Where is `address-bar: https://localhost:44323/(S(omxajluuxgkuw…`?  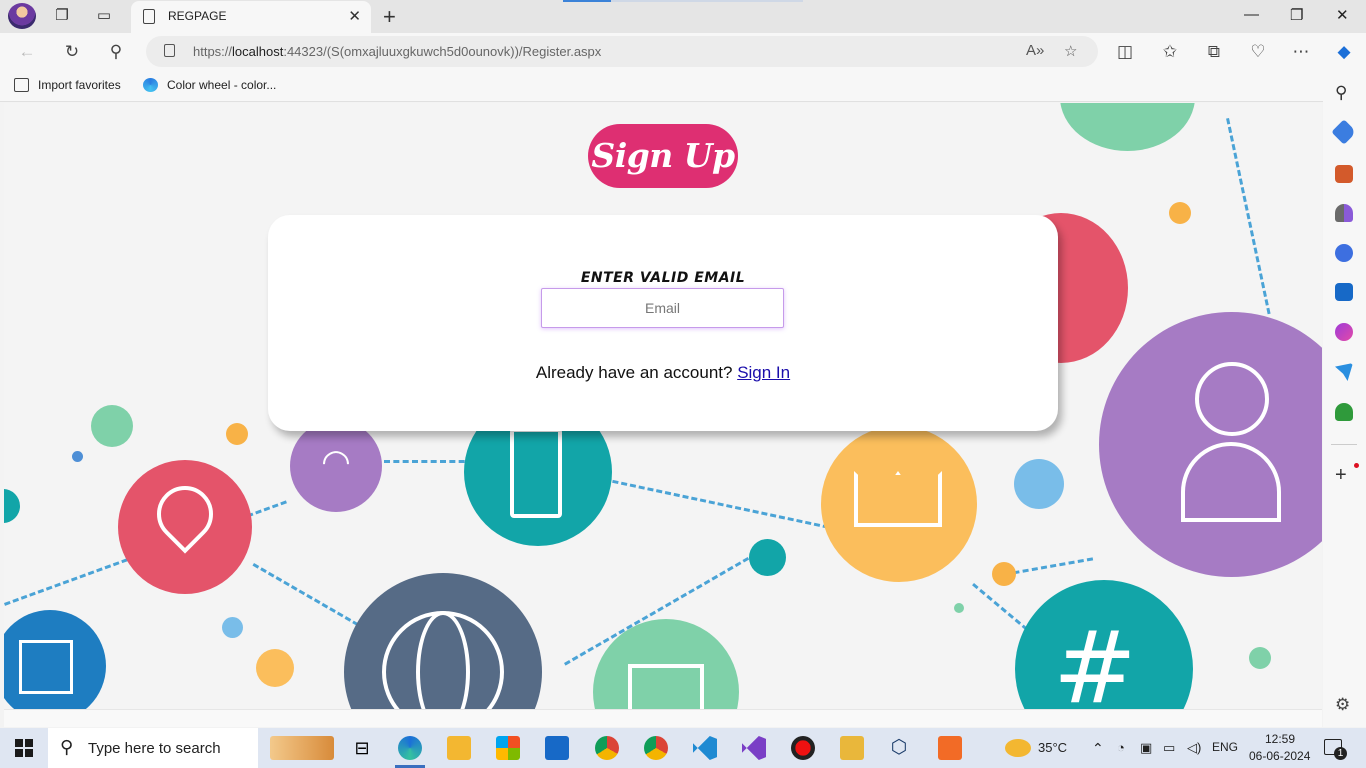
address-bar: https://localhost:44323/(S(omxajluuxgkuw… is located at coordinates (622, 51).